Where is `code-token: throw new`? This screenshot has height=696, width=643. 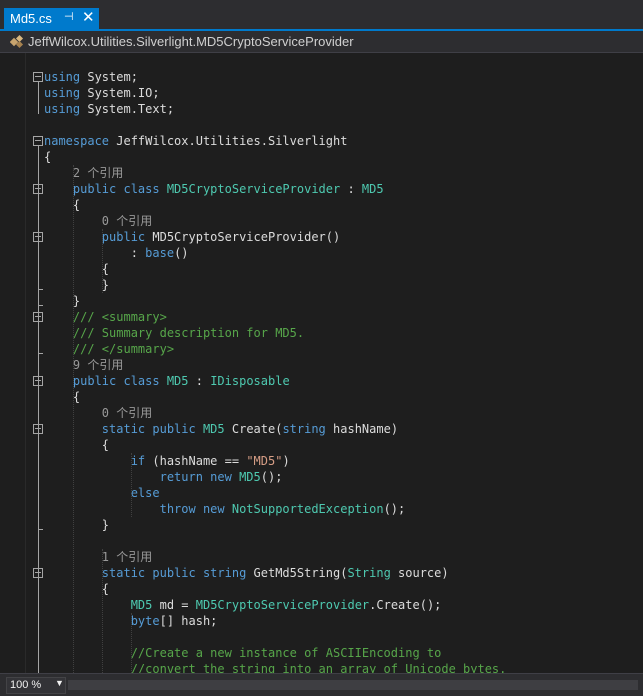
code-token: throw new is located at coordinates (195, 509).